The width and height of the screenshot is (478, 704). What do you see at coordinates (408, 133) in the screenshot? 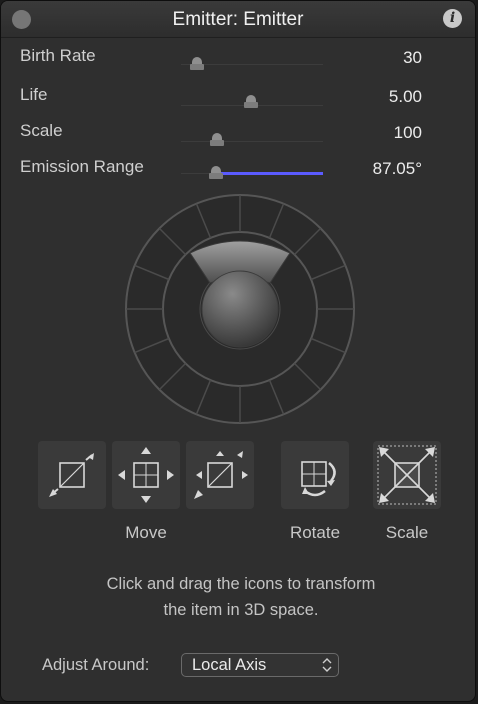
I see `scale-value: 100` at bounding box center [408, 133].